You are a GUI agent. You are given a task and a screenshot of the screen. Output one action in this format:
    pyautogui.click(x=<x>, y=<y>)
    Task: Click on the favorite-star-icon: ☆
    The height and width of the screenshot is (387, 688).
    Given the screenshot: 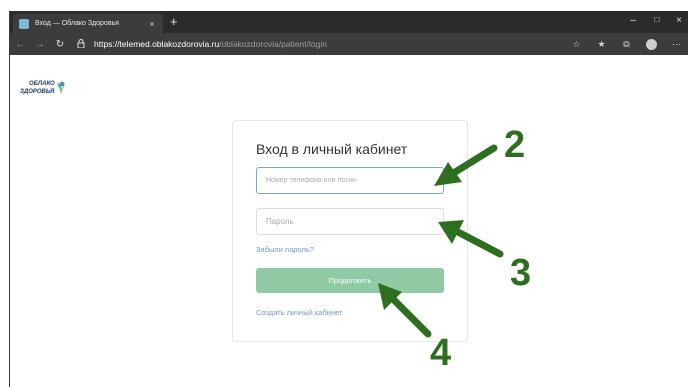 What is the action you would take?
    pyautogui.click(x=576, y=44)
    